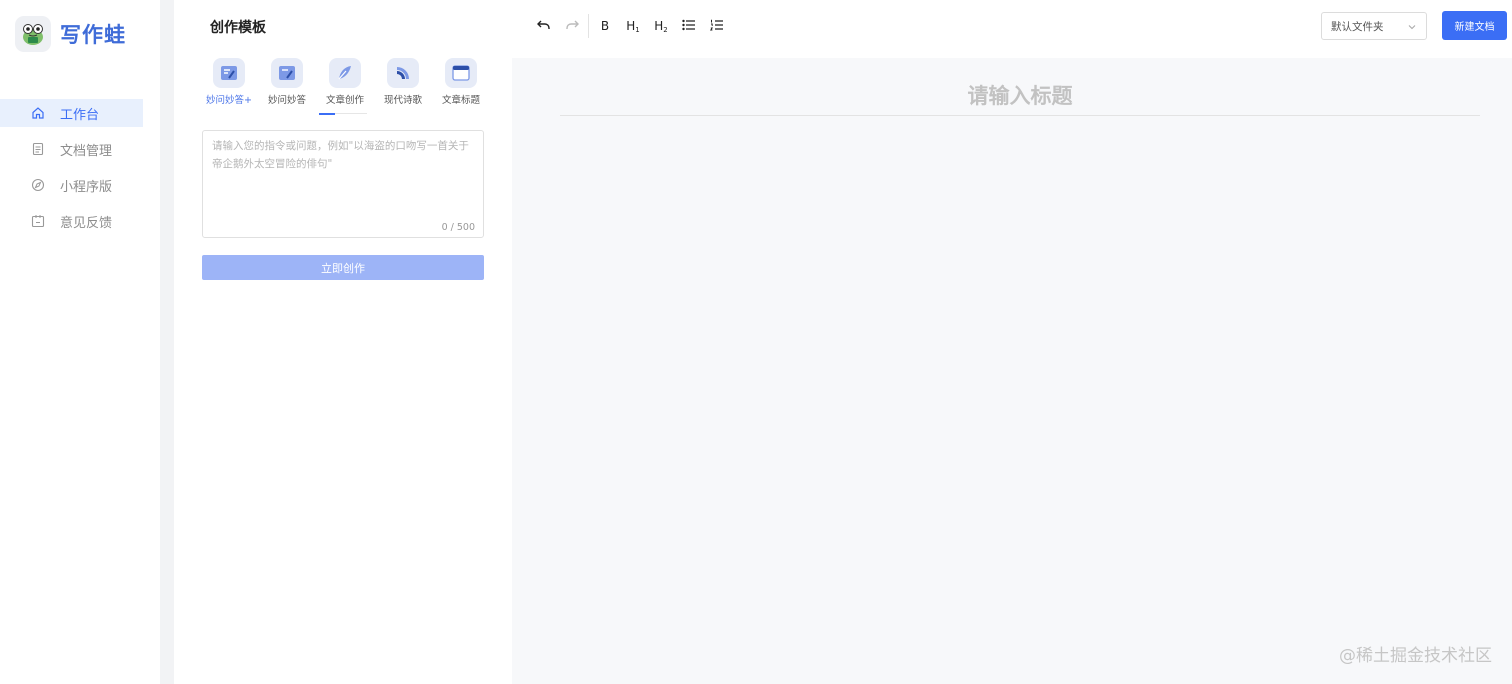 The height and width of the screenshot is (684, 1512). Describe the element at coordinates (86, 187) in the screenshot. I see `sidebar-item-label: 小程序版` at that location.